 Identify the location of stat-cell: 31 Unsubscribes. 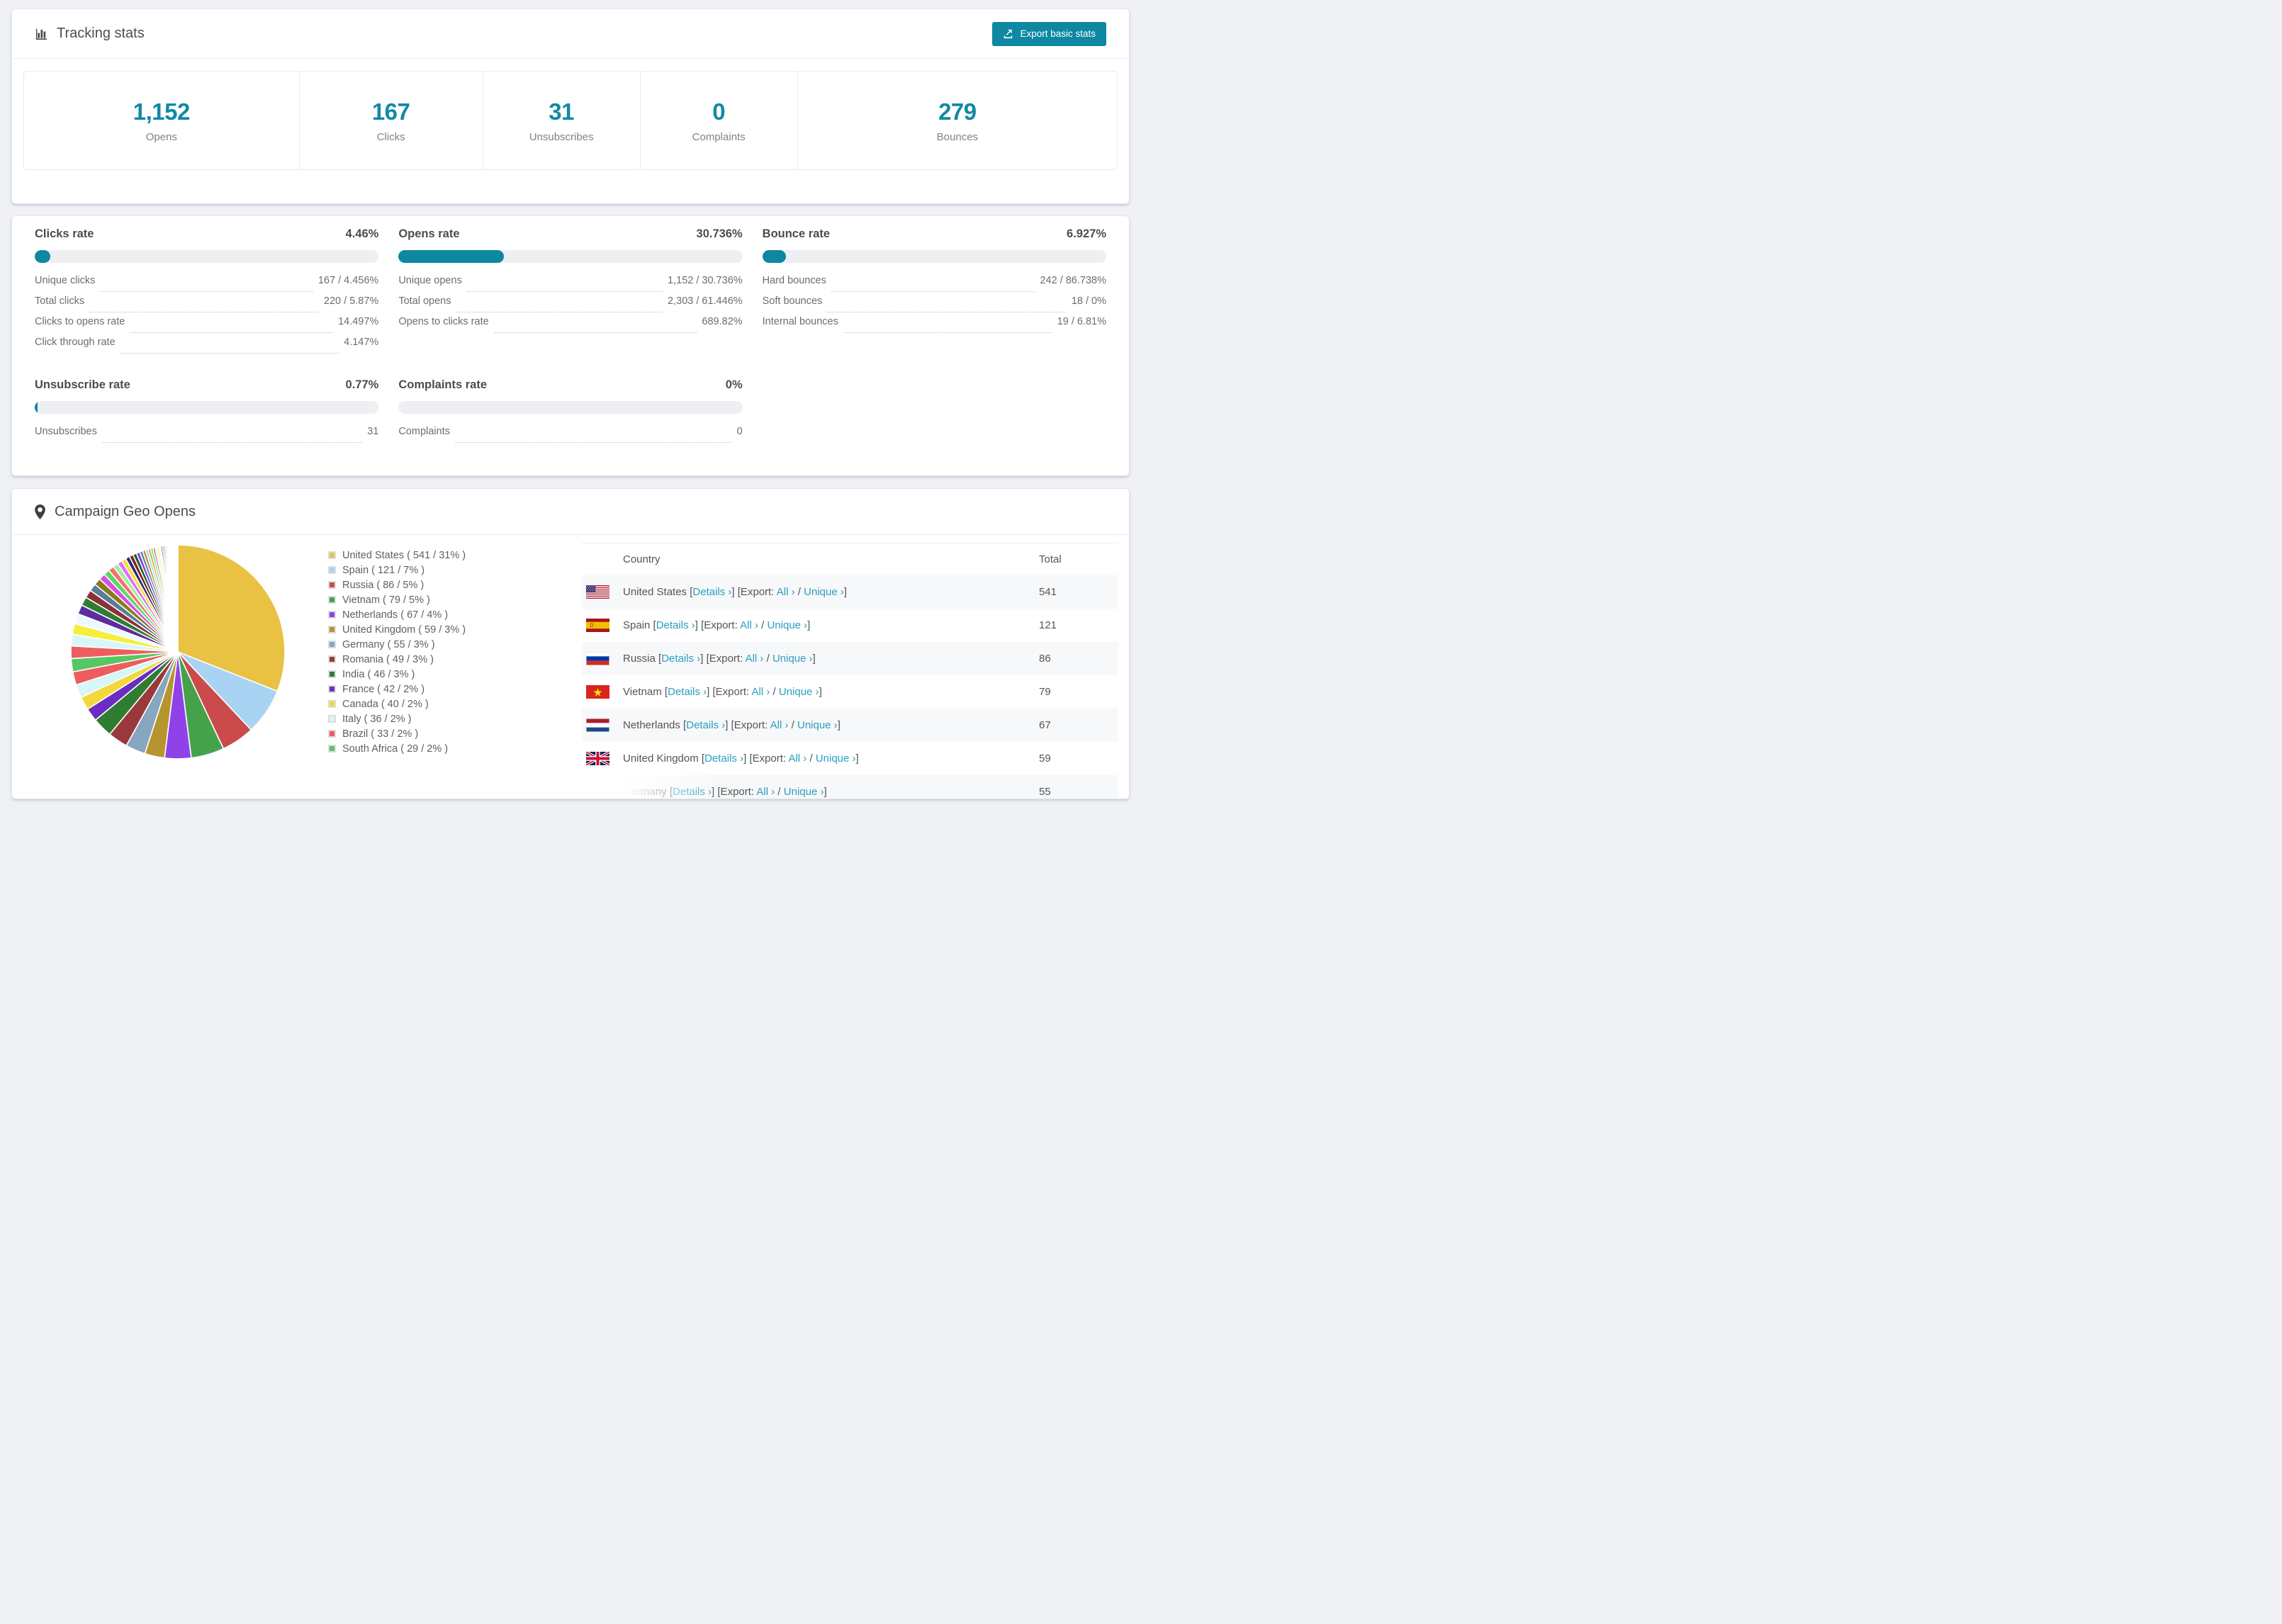
(562, 120).